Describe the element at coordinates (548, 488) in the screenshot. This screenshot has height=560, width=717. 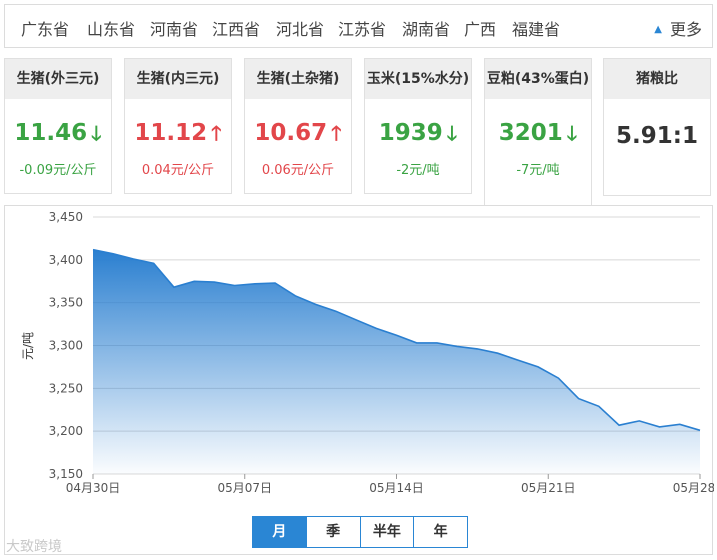
I see `x-tick-label: 05月21日` at that location.